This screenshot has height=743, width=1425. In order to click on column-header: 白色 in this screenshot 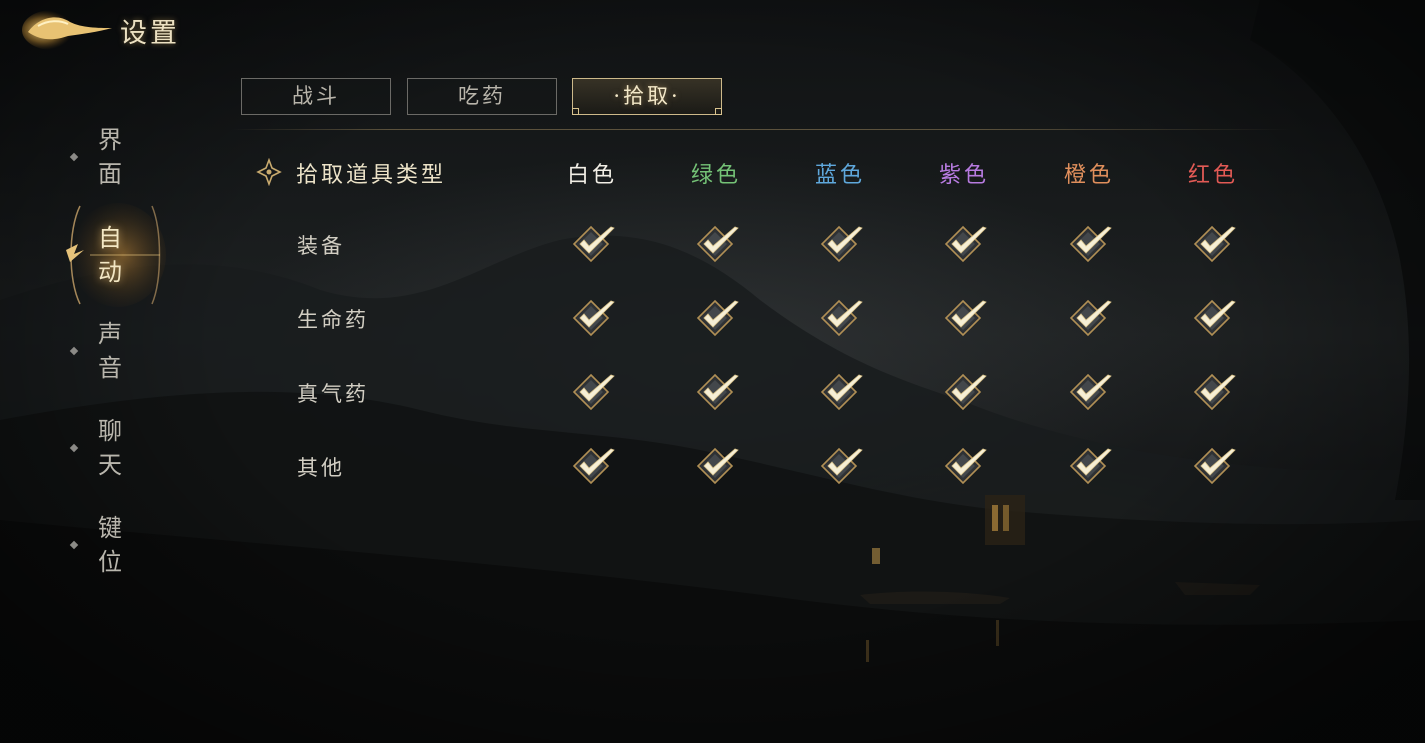, I will do `click(591, 175)`.